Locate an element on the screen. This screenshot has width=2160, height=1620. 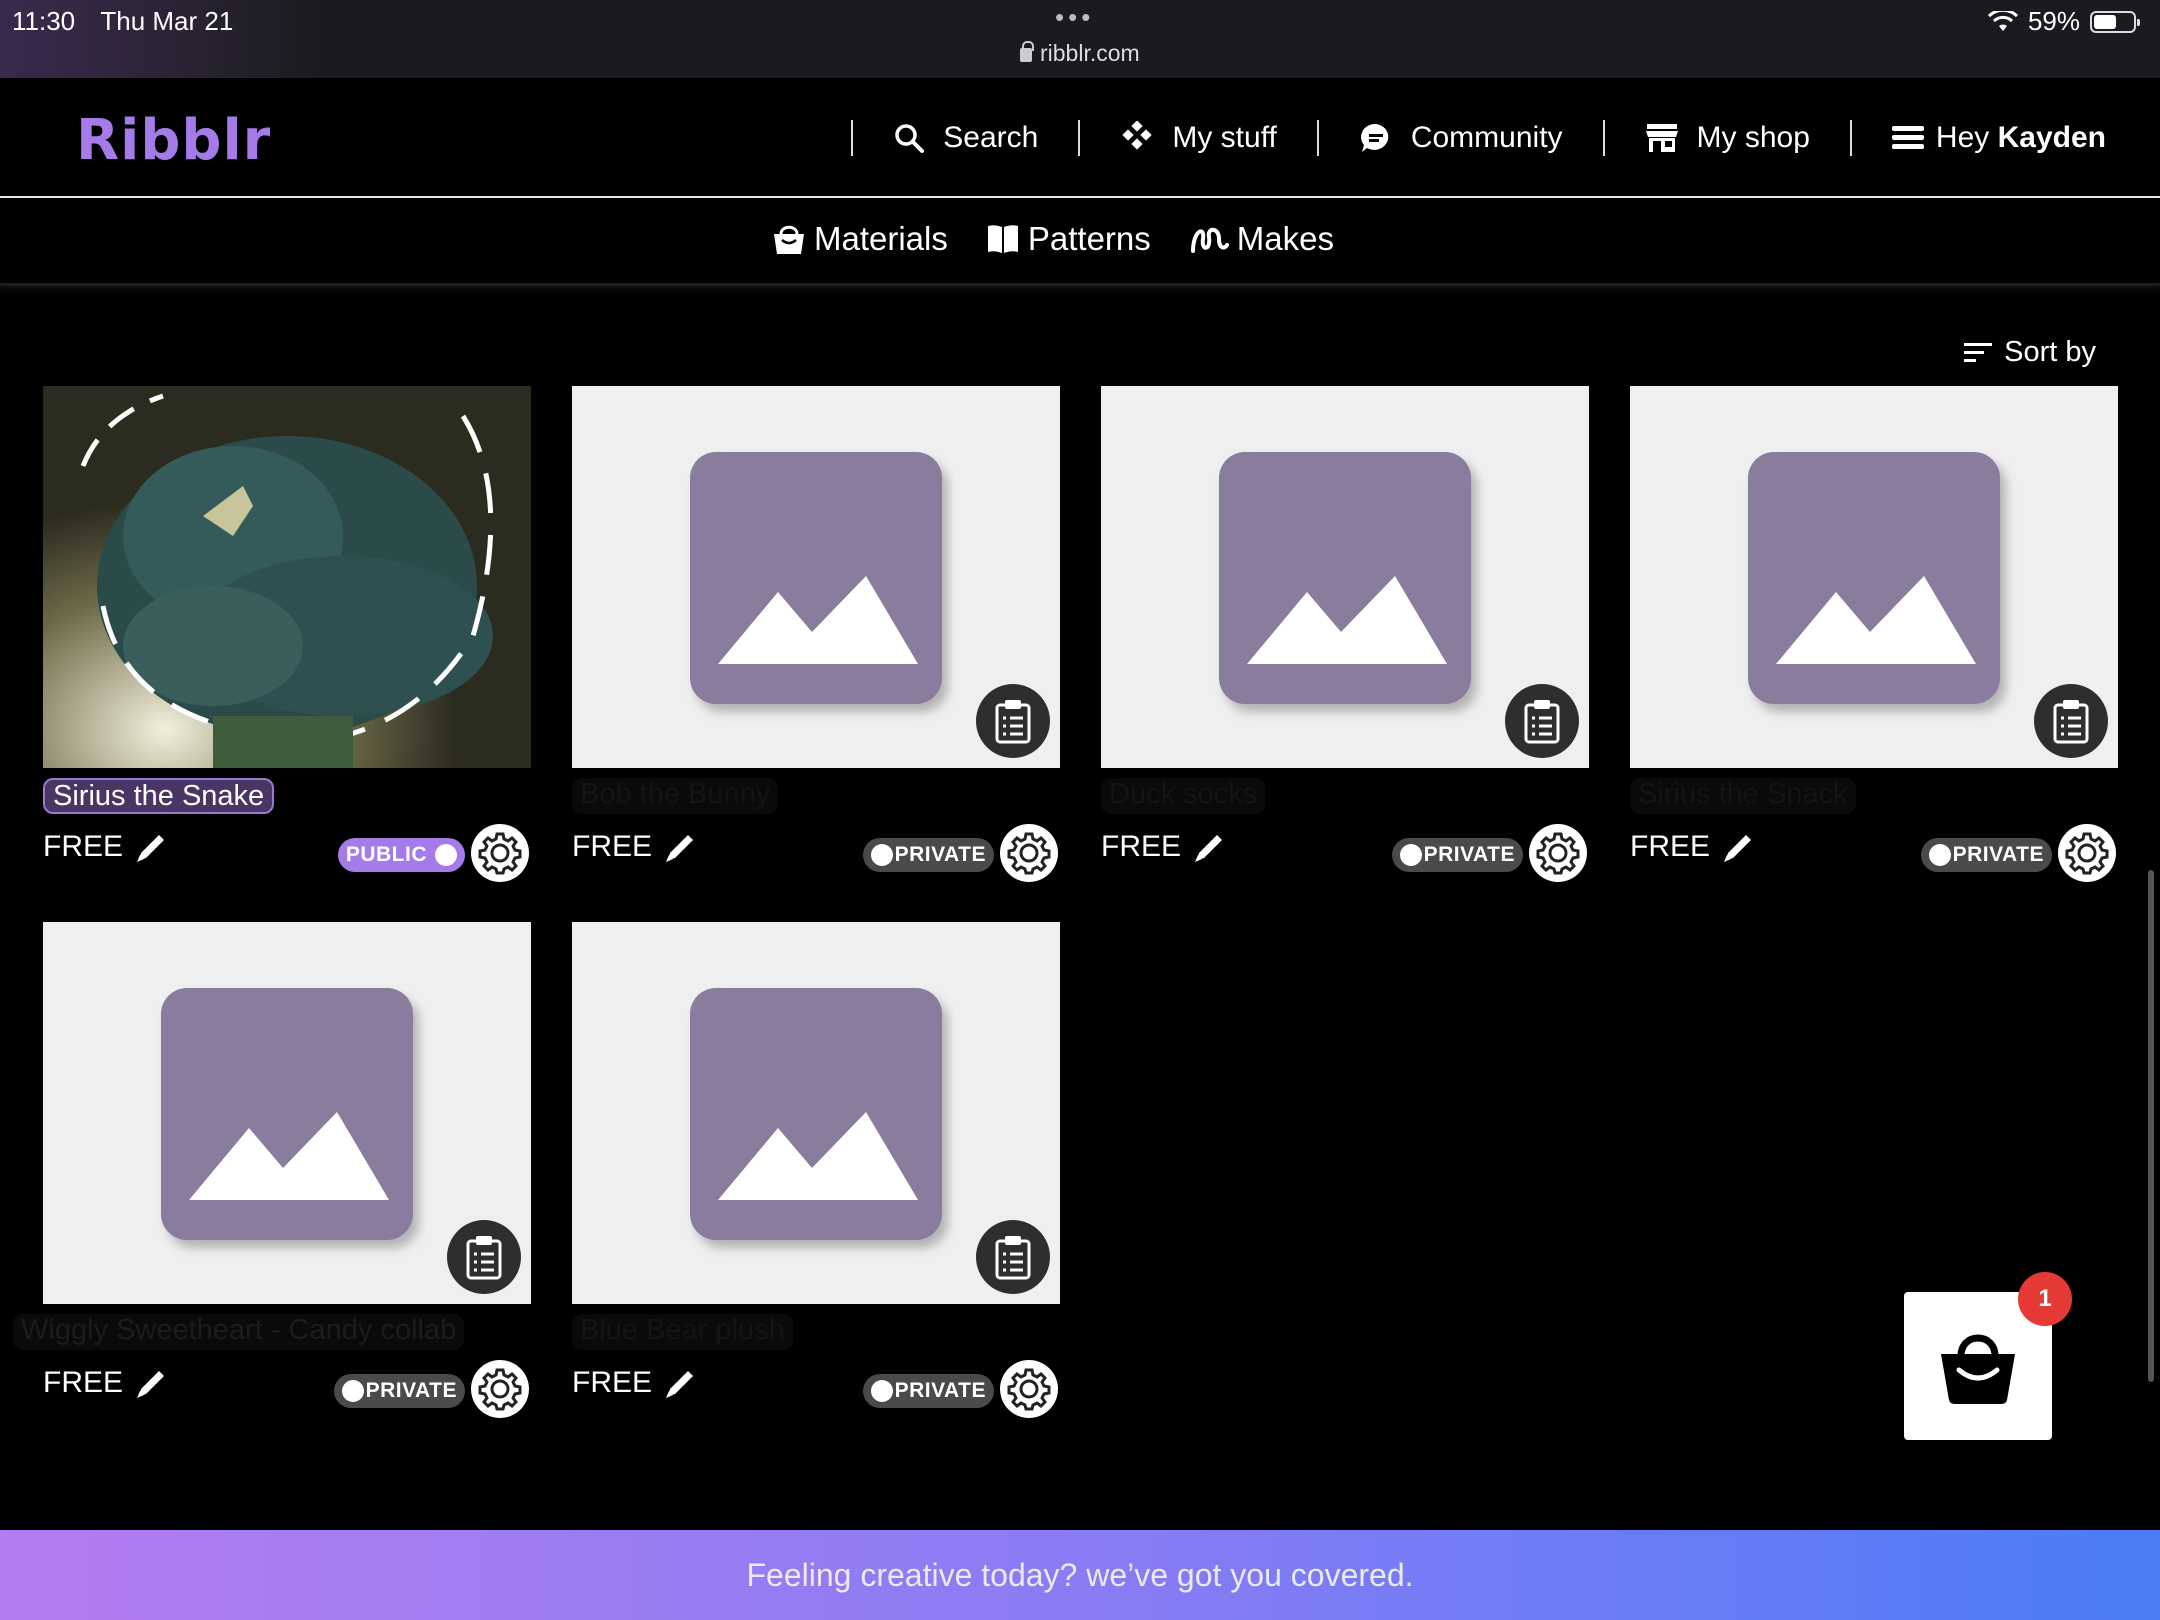
wifi-icon is located at coordinates (2002, 20).